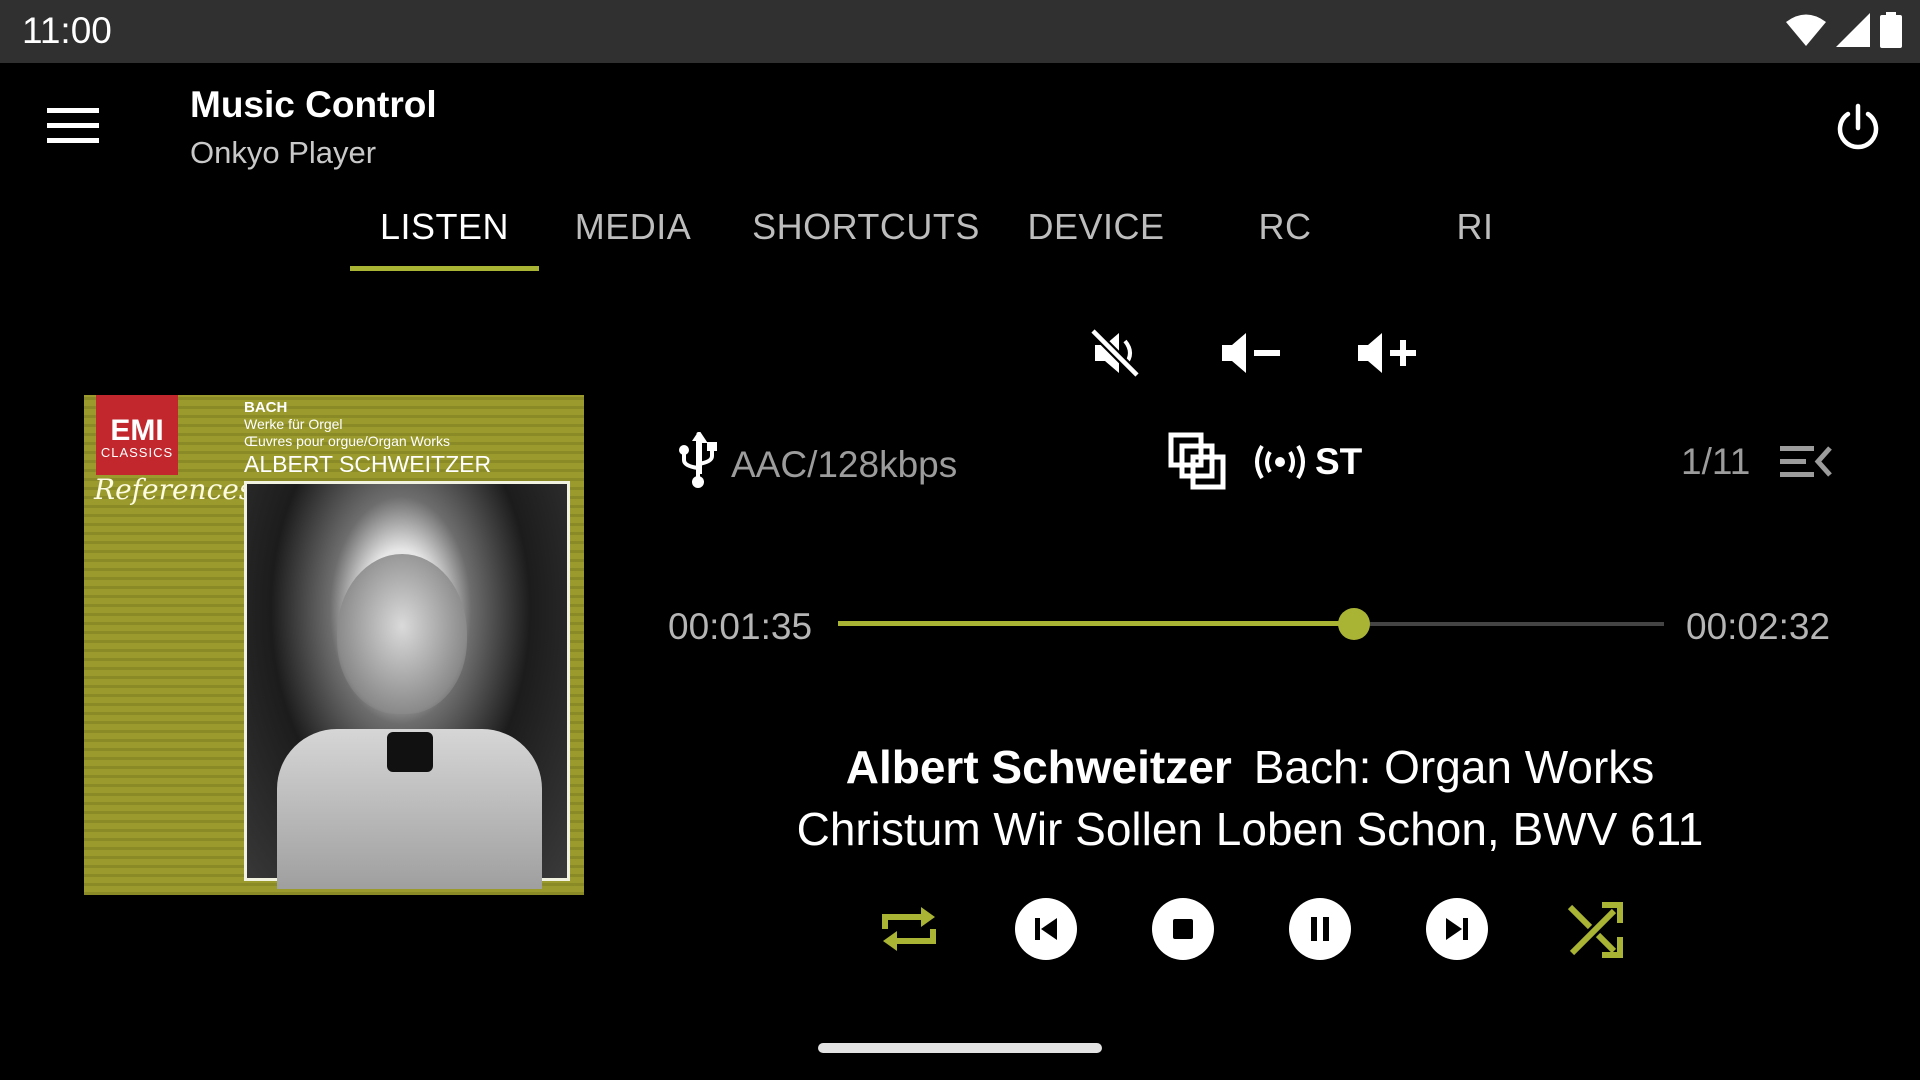 This screenshot has width=1920, height=1080. I want to click on shuffle-icon, so click(1595, 930).